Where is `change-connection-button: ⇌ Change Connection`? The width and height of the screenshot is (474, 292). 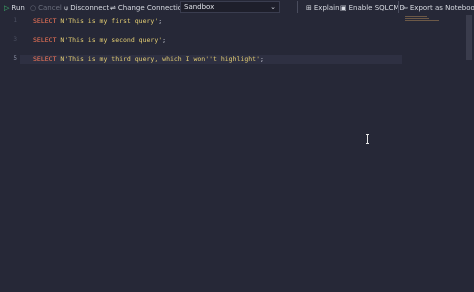 change-connection-button: ⇌ Change Connection is located at coordinates (148, 8).